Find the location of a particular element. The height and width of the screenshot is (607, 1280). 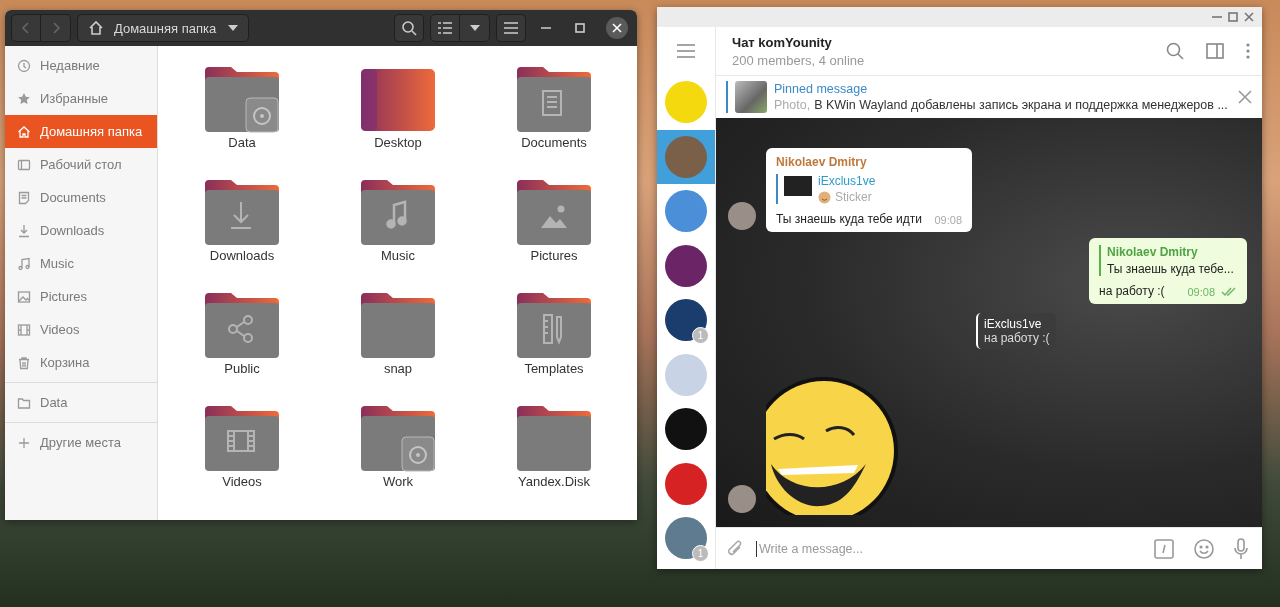

smiley-icon is located at coordinates (824, 197).